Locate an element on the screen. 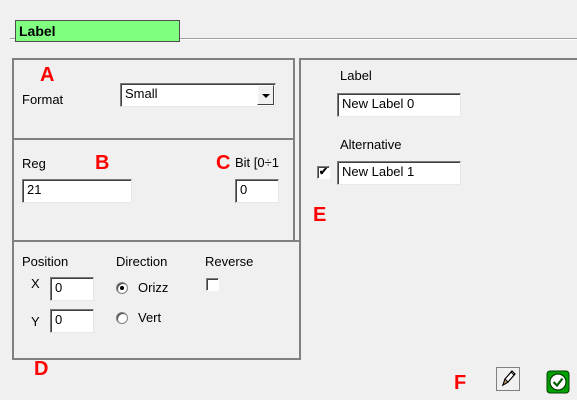 This screenshot has width=577, height=400. direction-label: Direction is located at coordinates (142, 261).